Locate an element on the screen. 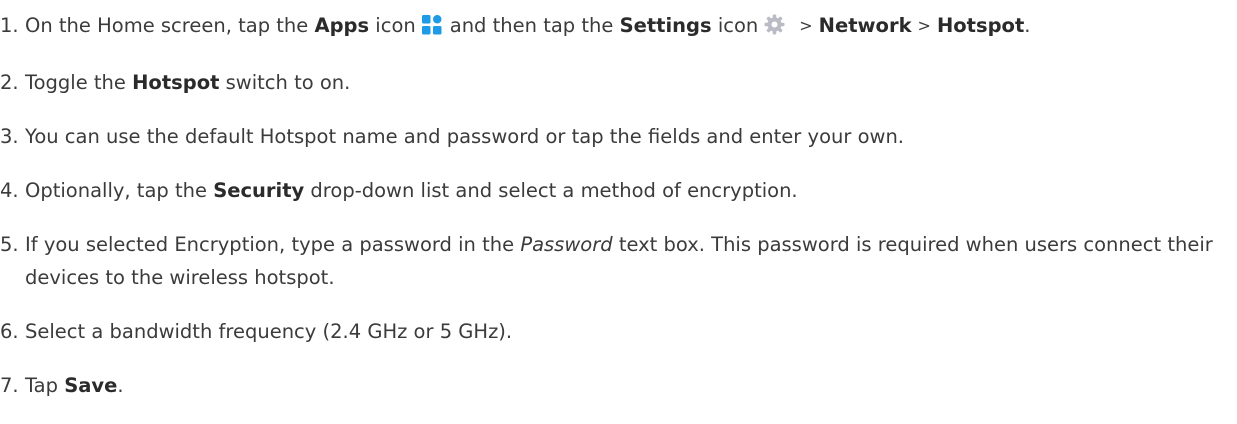  step-2: 2. Toggle the Hotspot switch to on. is located at coordinates (618, 82).